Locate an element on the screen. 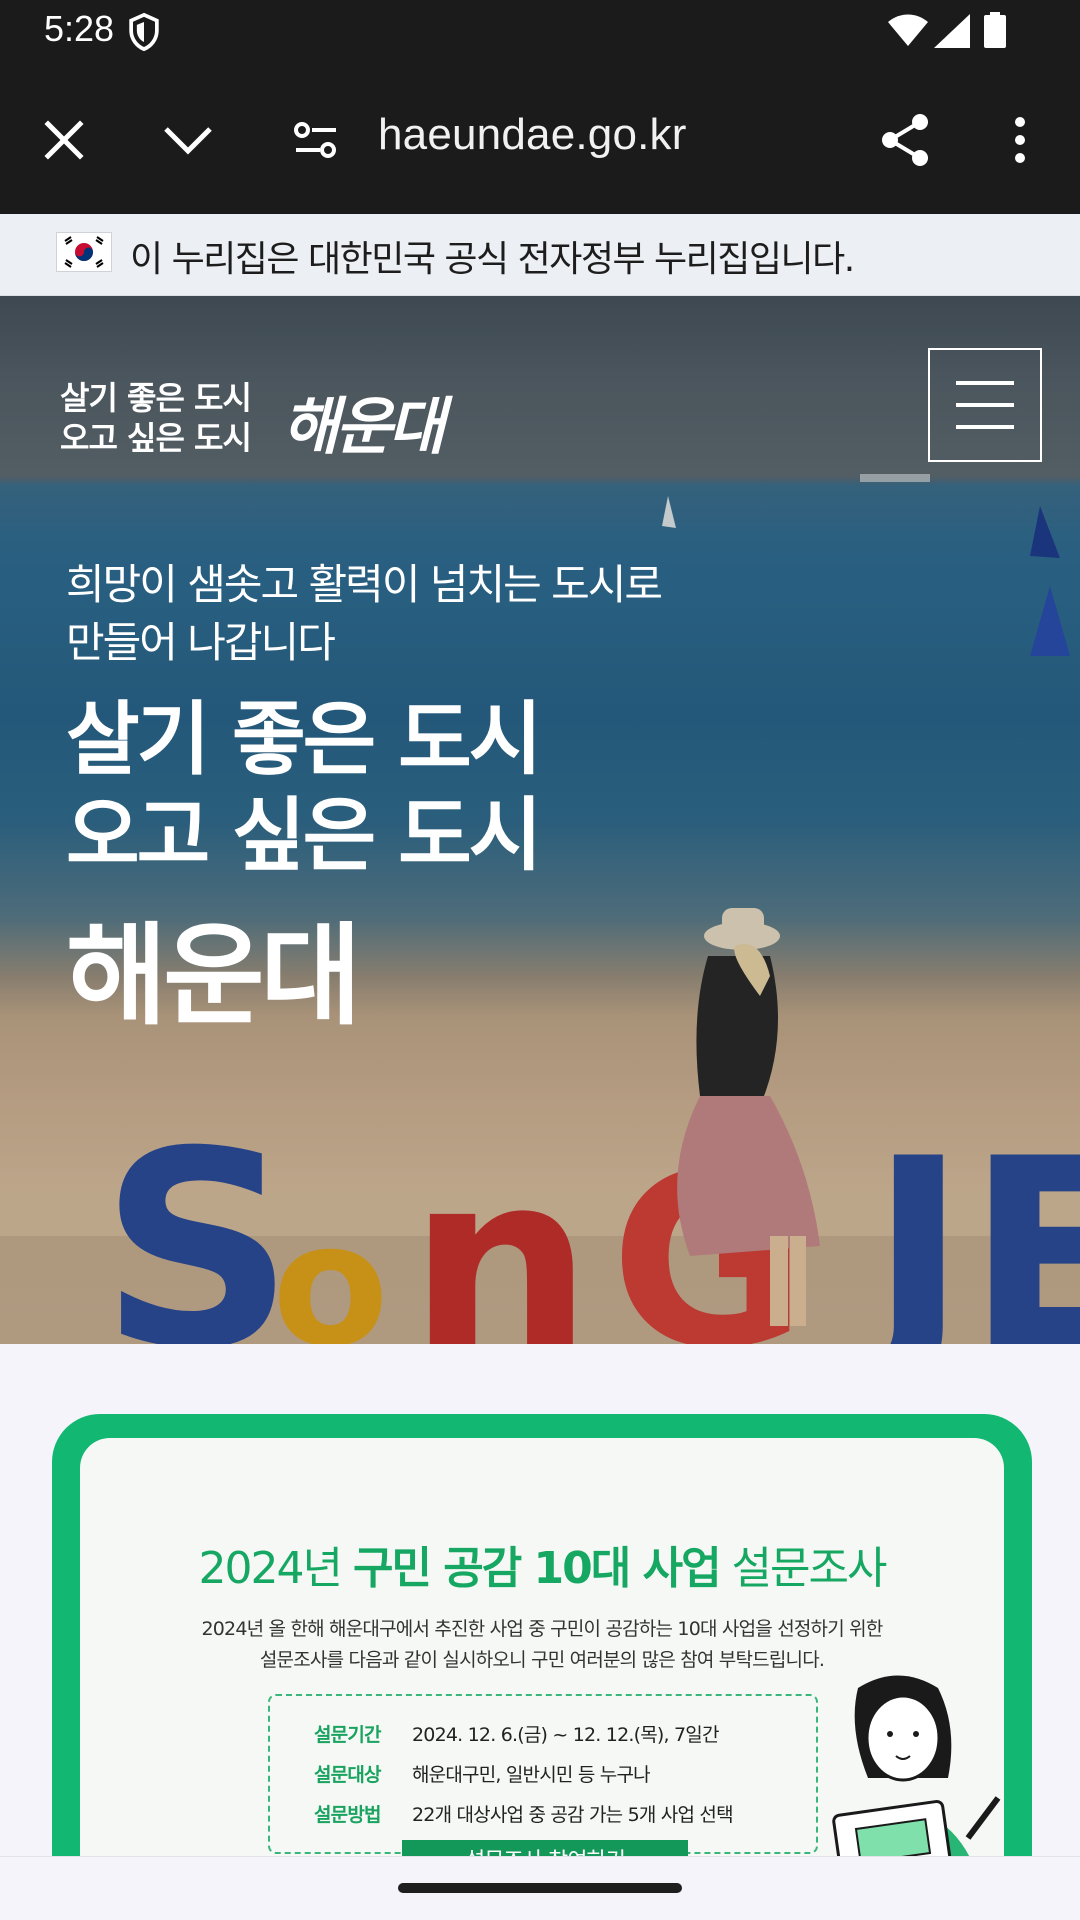  hero-headline-line-2: 오고 싶은 도시 is located at coordinates (304, 835).